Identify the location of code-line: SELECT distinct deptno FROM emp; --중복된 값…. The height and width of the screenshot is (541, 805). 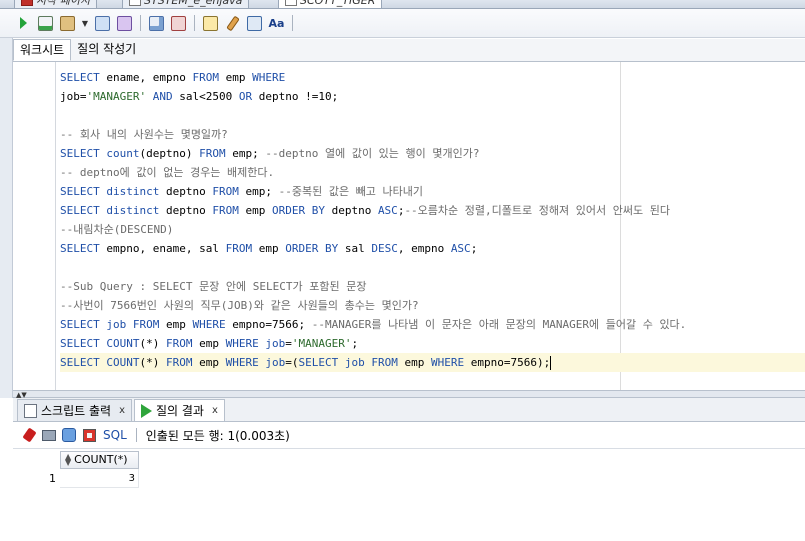
(432, 191).